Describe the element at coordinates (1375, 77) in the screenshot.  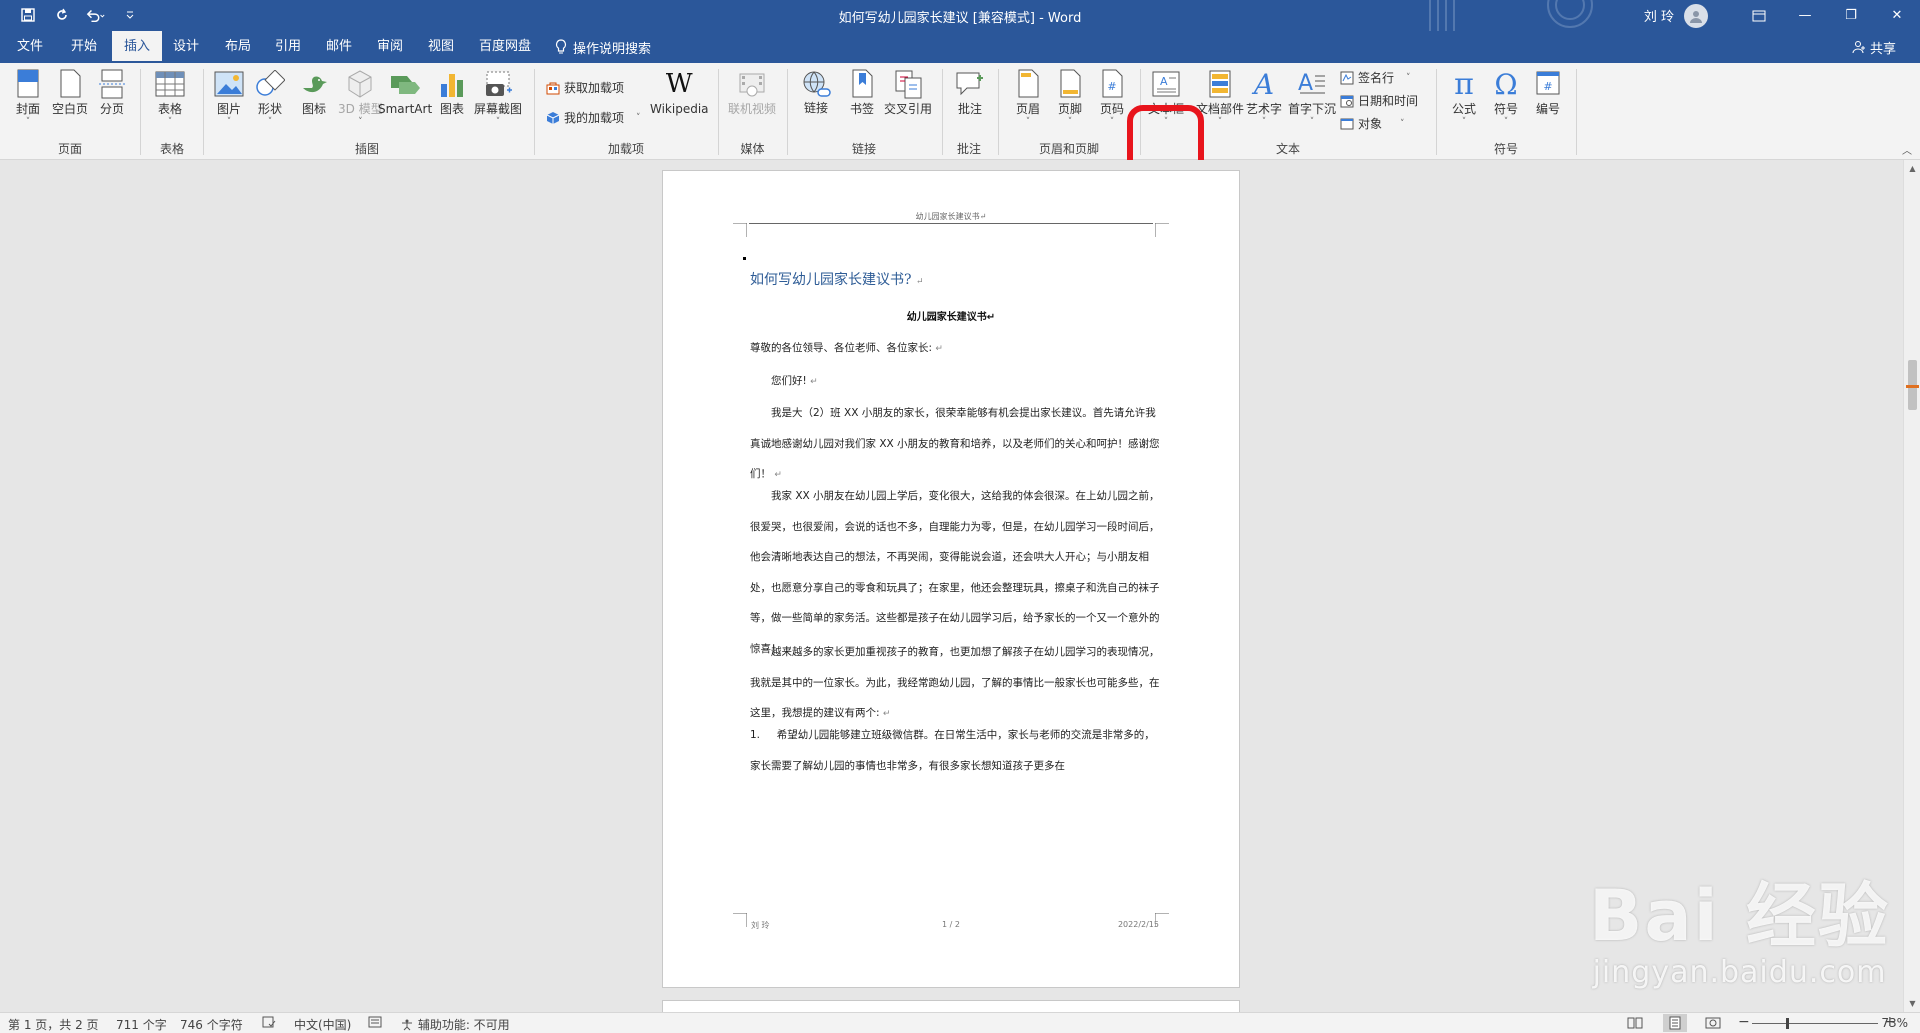
I see `signature-line-button: 签名行 ˅` at that location.